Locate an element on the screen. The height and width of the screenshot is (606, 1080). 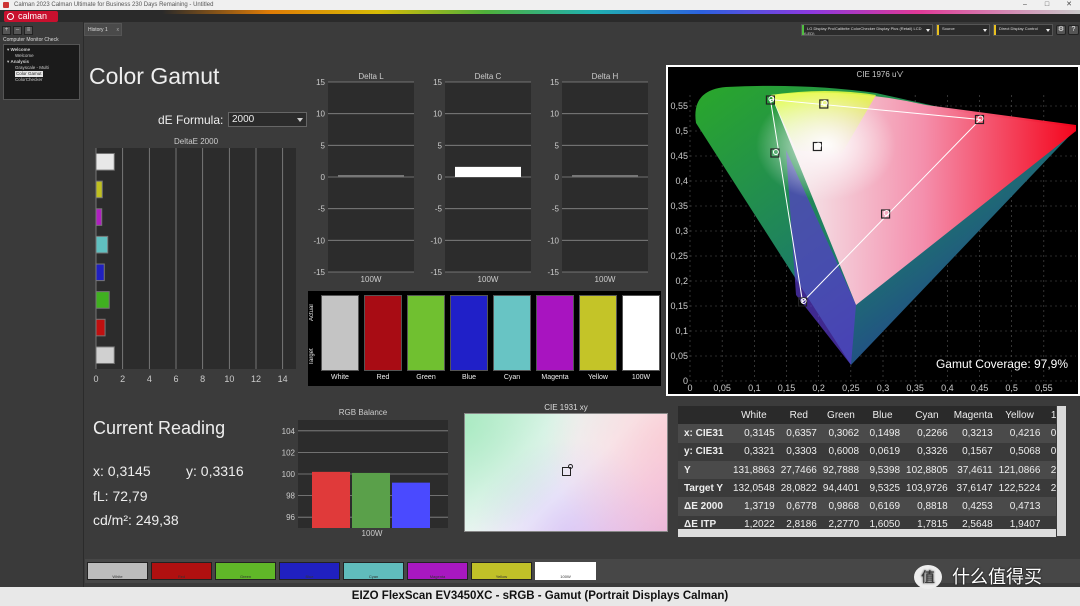
table-cell: 27,7466 is located at coordinates (798, 470).